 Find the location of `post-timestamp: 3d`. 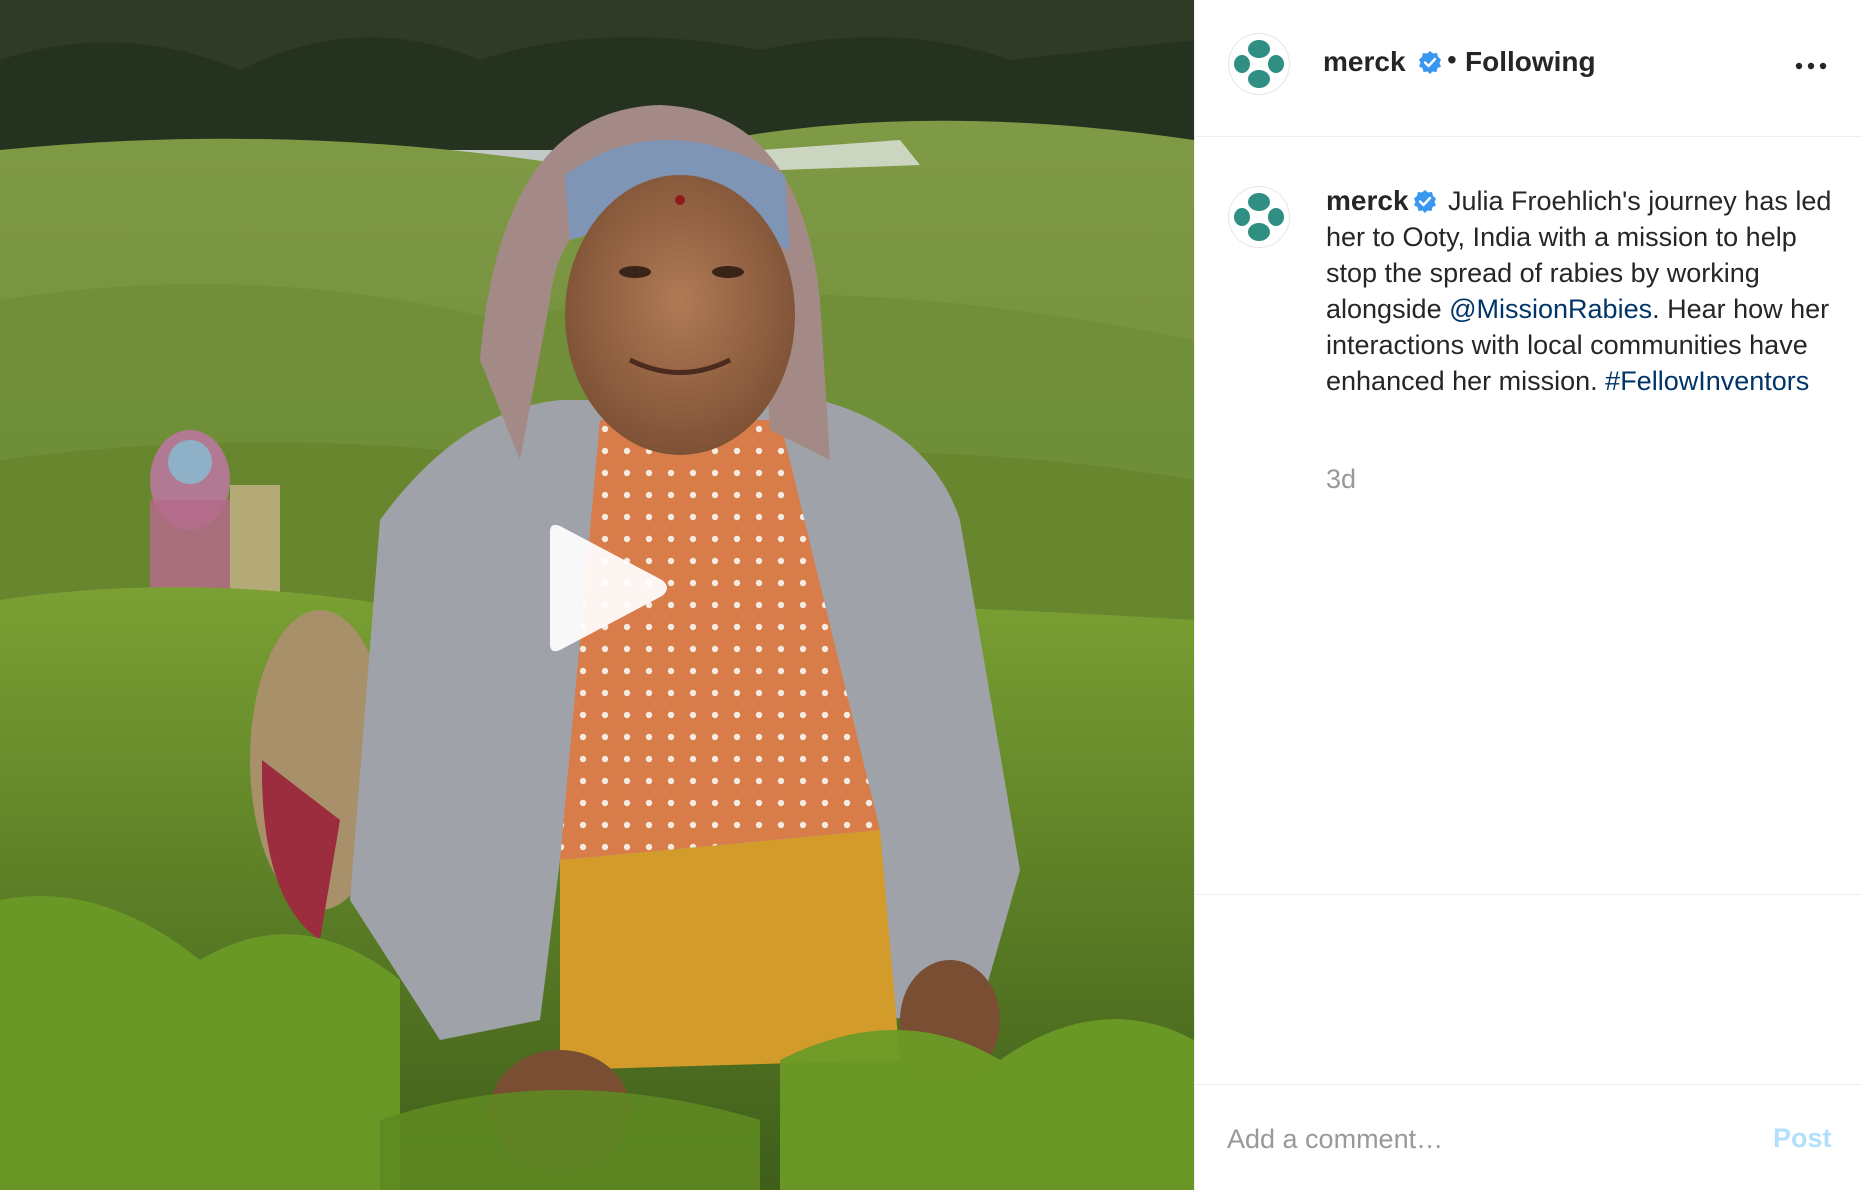

post-timestamp: 3d is located at coordinates (1341, 479).